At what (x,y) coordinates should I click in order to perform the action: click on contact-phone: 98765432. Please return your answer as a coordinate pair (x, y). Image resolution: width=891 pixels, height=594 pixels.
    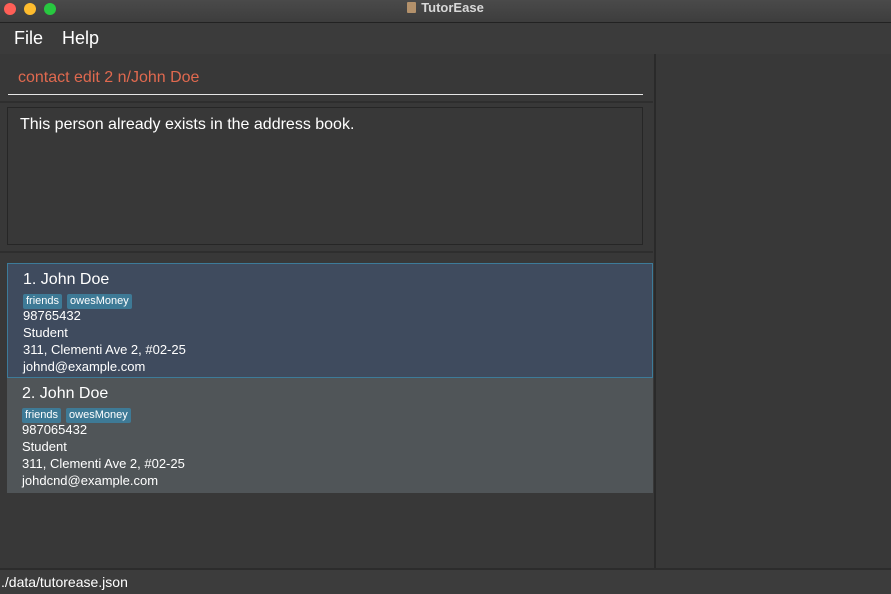
    Looking at the image, I should click on (52, 315).